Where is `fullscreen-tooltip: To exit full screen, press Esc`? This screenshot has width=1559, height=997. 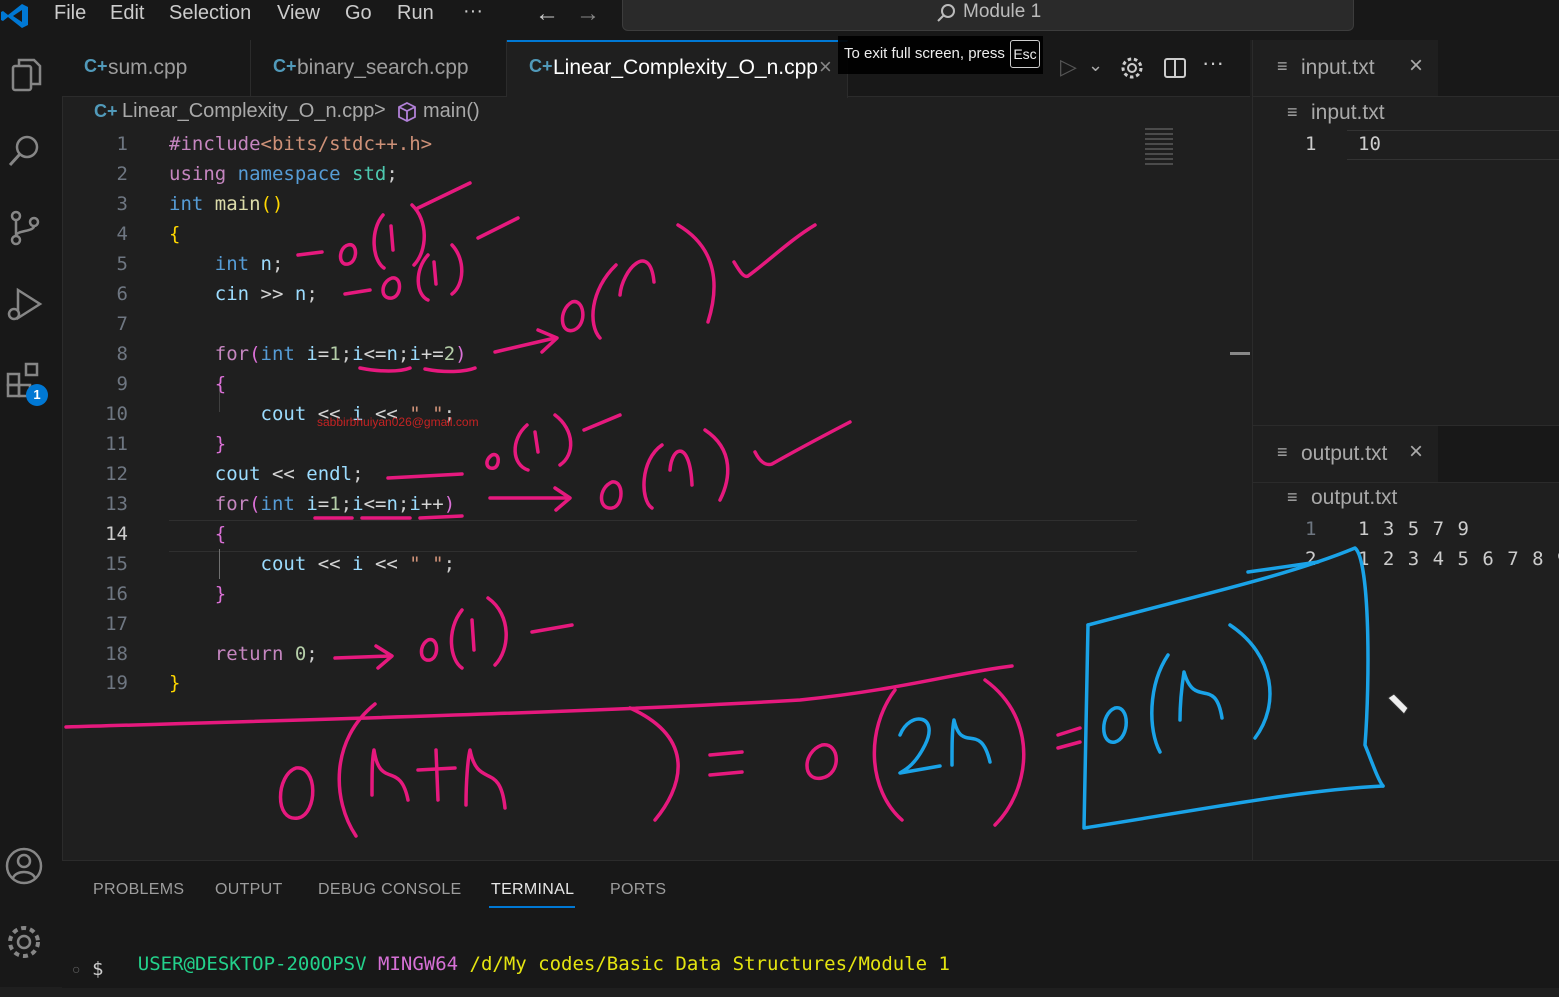 fullscreen-tooltip: To exit full screen, press Esc is located at coordinates (940, 55).